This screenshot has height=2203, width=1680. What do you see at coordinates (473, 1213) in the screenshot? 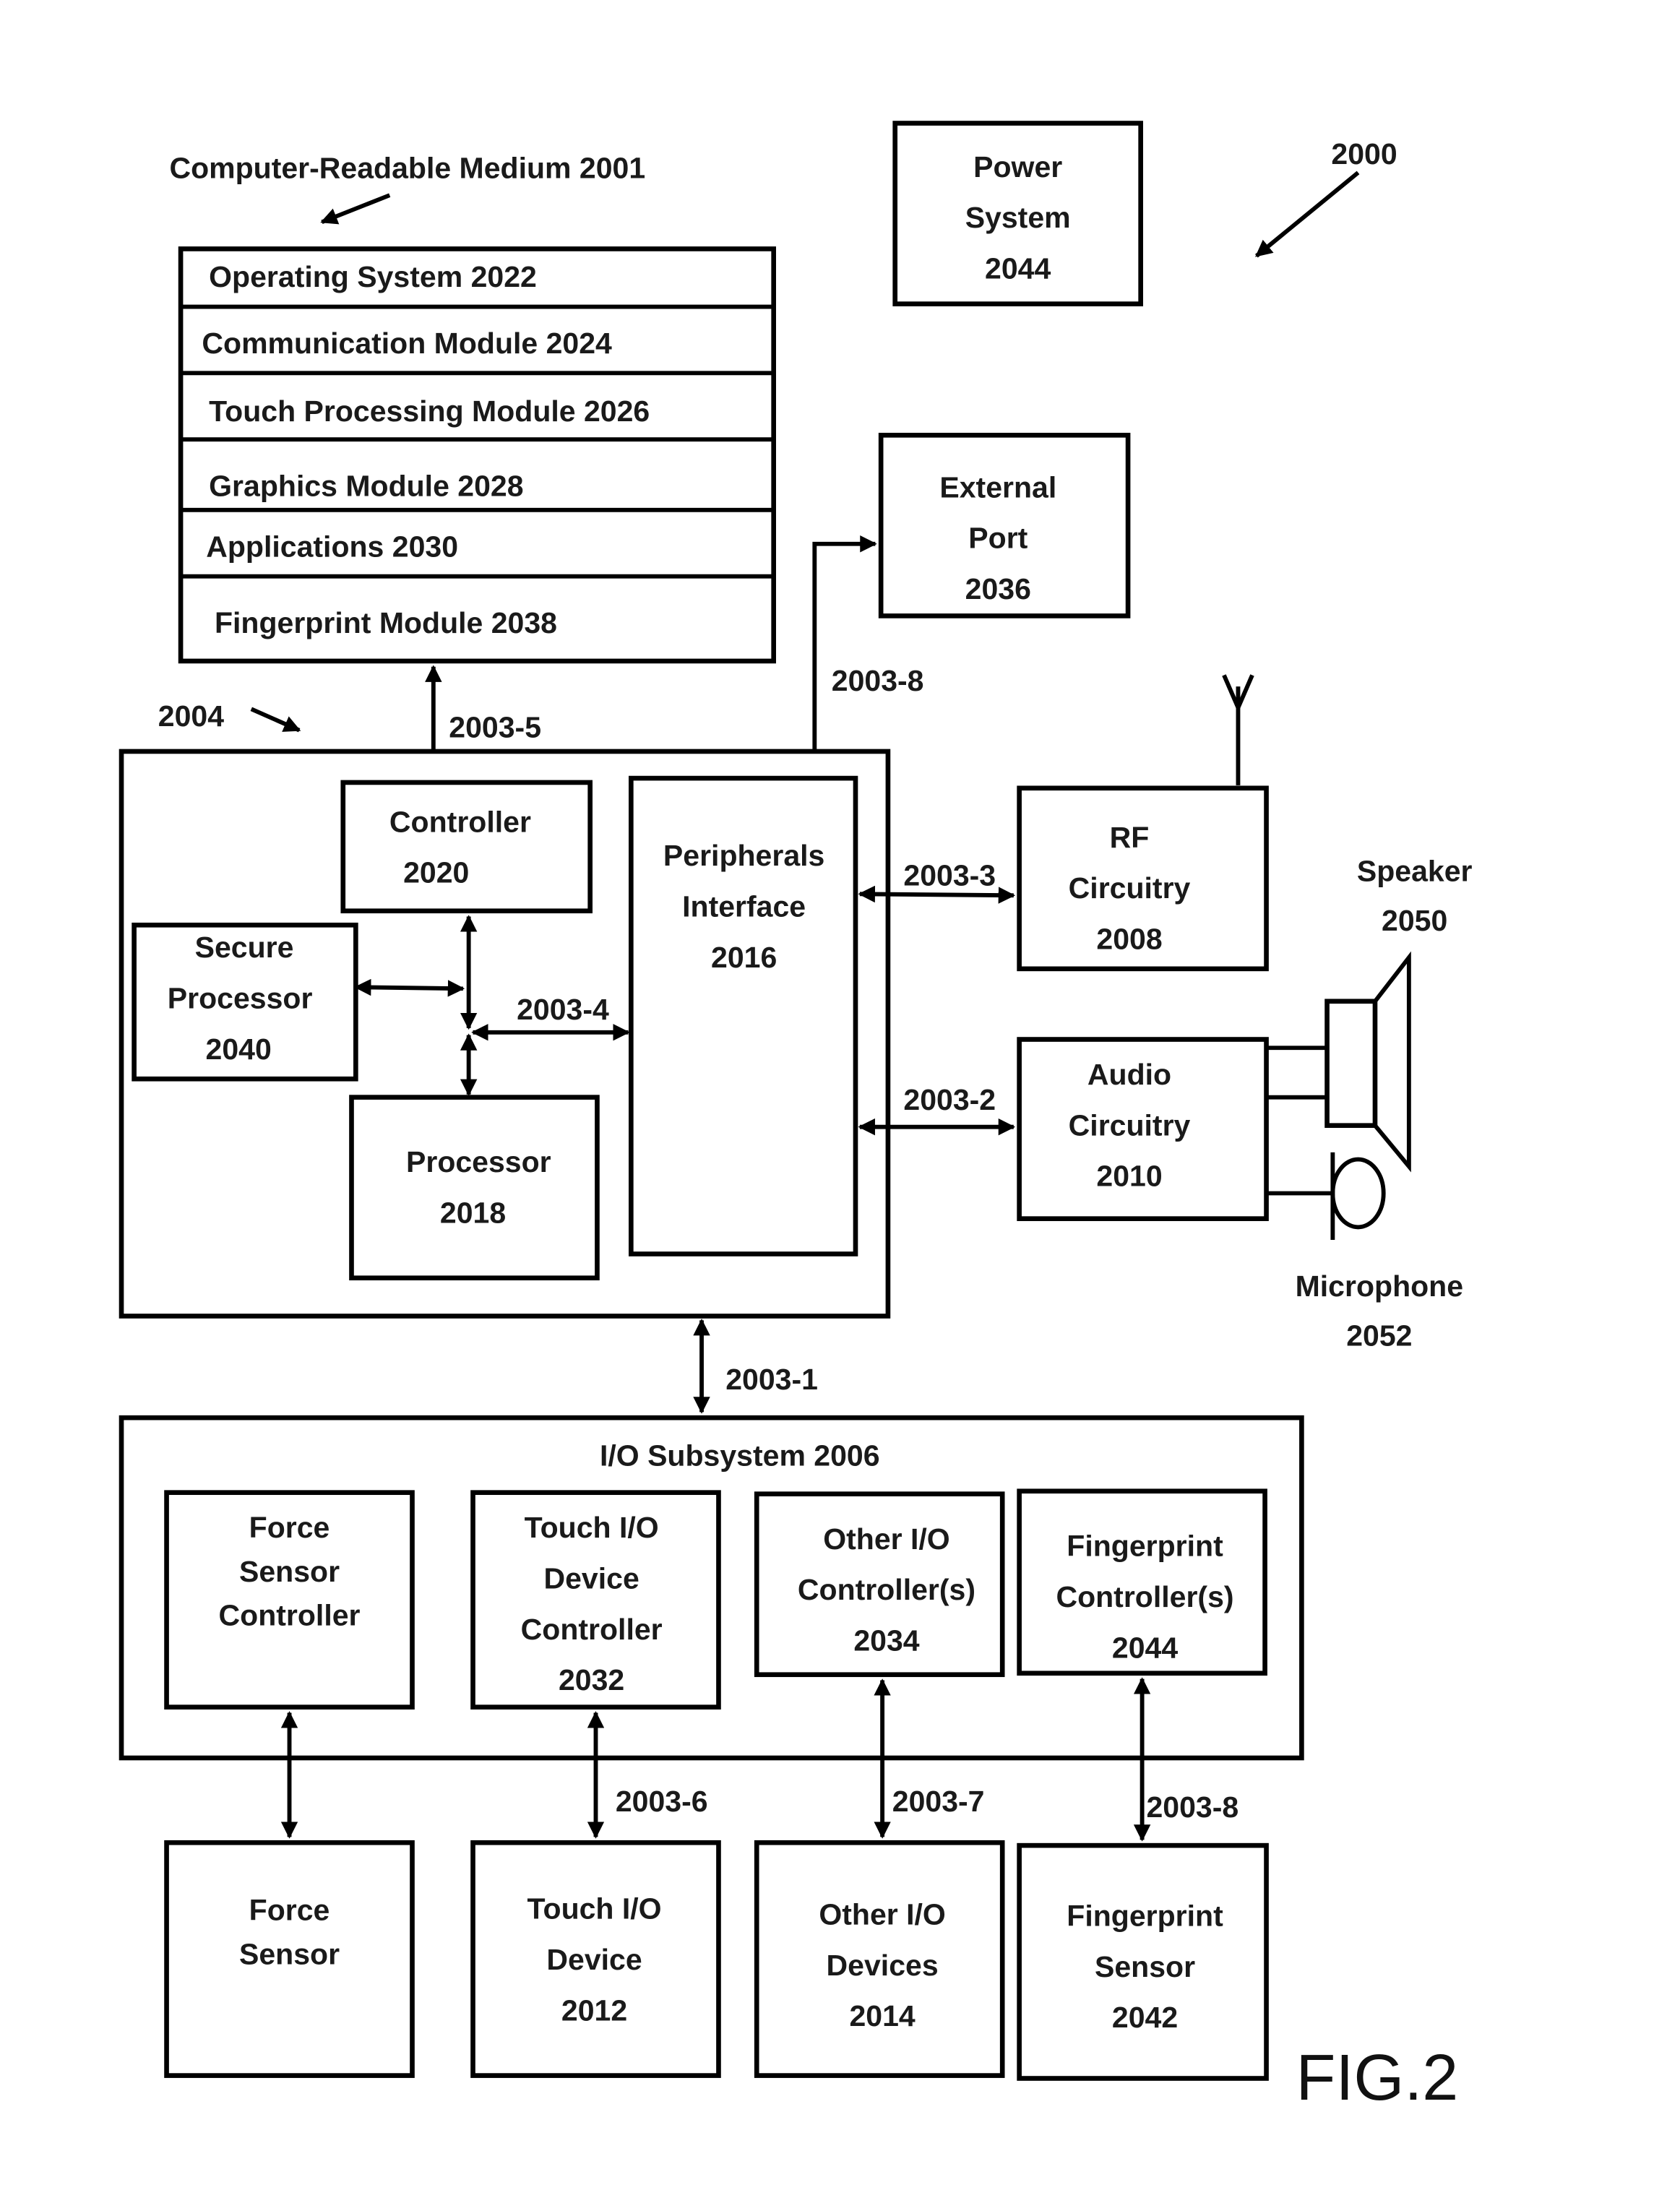
I see `svg-text: 2018` at bounding box center [473, 1213].